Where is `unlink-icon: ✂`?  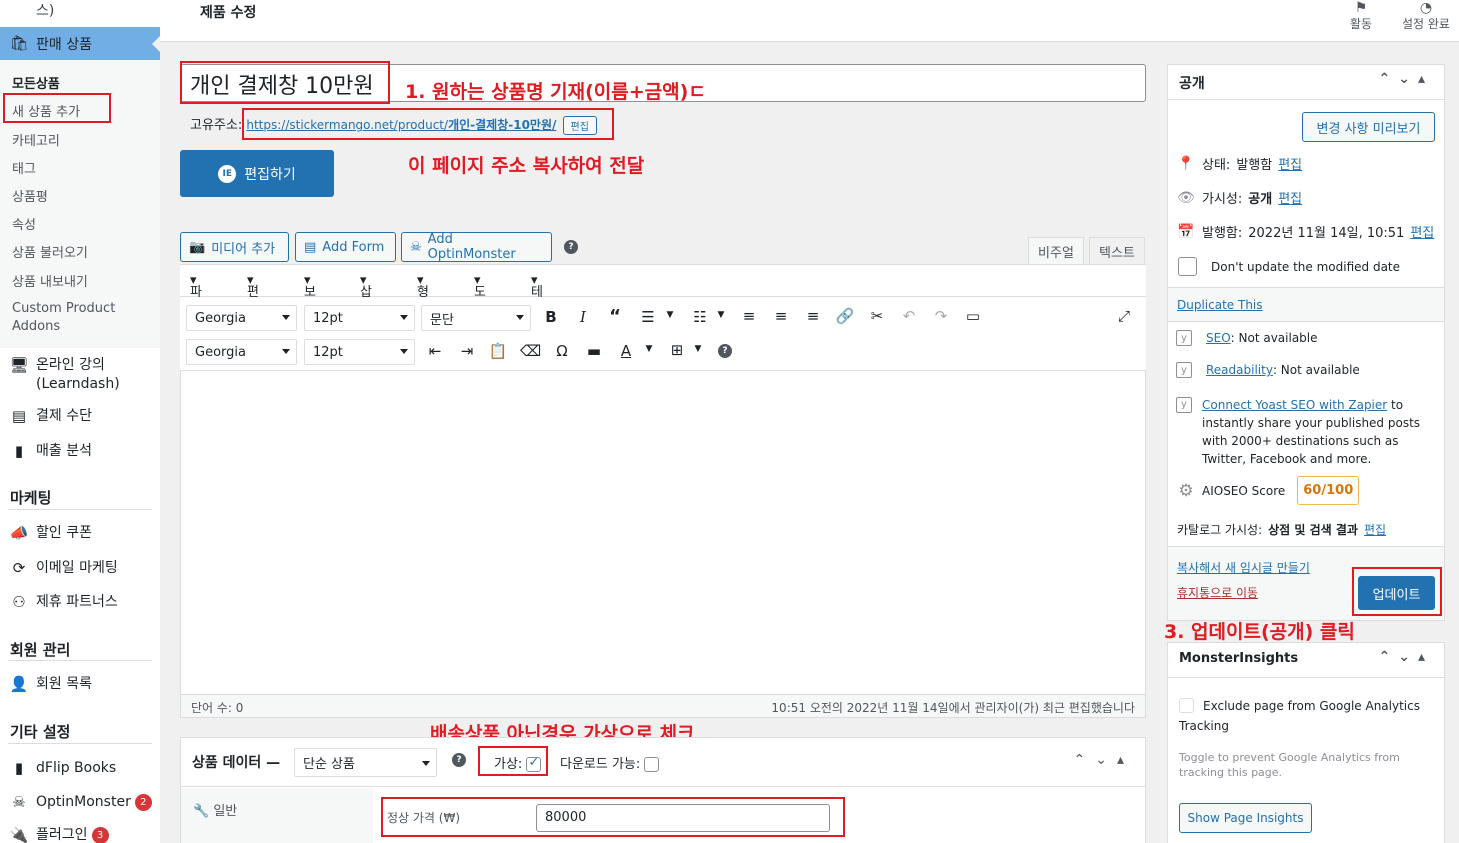
unlink-icon: ✂ is located at coordinates (877, 316).